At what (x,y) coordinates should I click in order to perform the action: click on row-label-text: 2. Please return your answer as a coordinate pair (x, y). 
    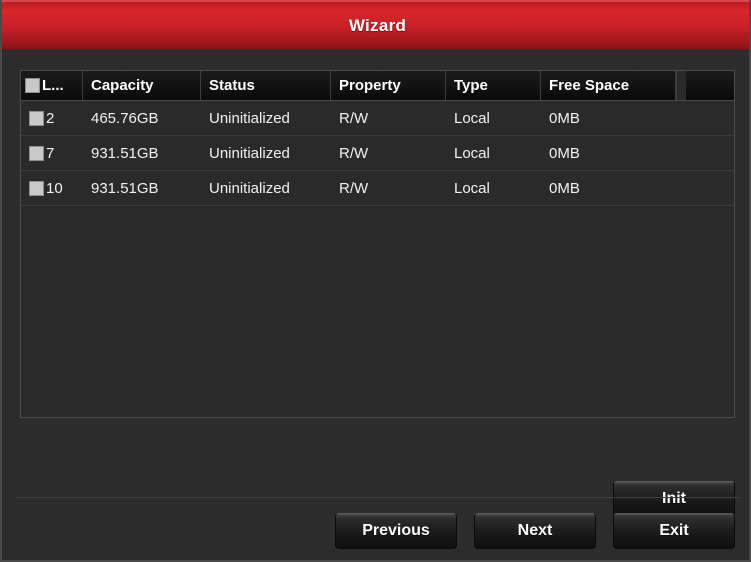
    Looking at the image, I should click on (50, 118).